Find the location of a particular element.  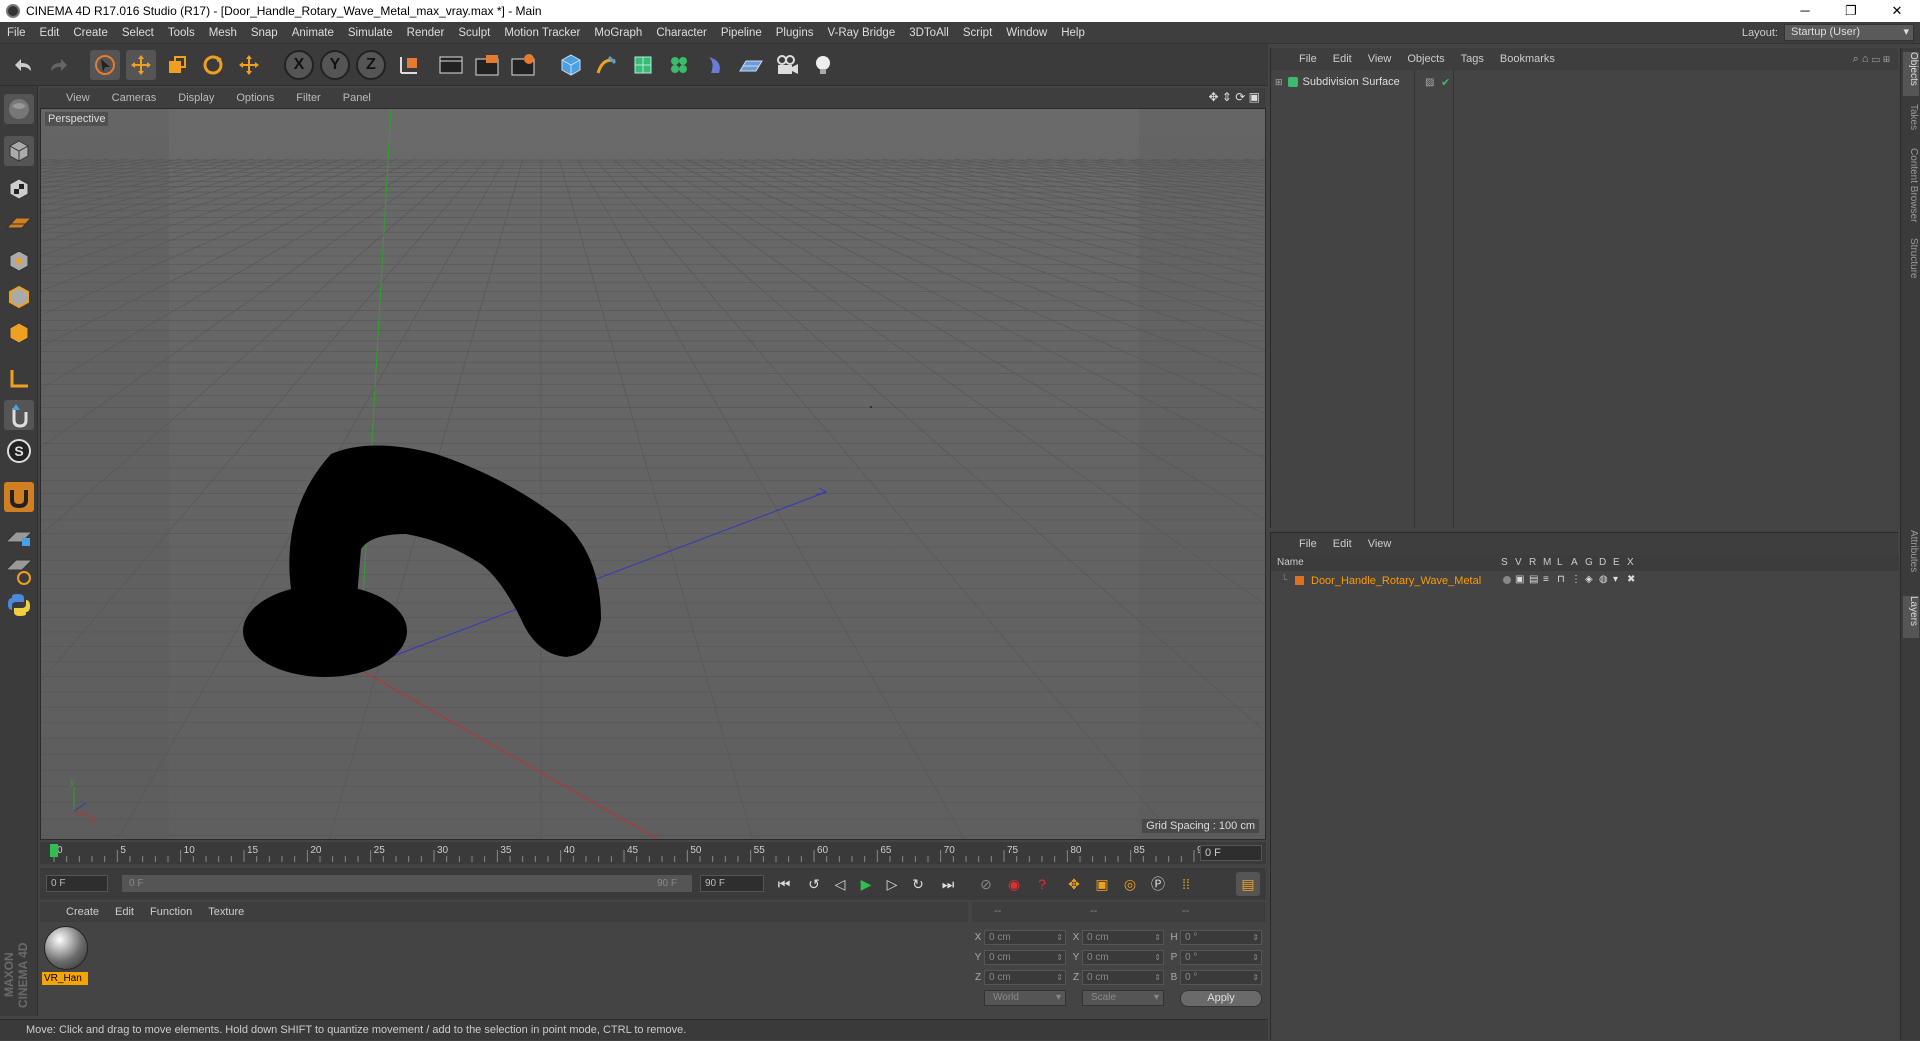

enabled-check-icon: ✔ is located at coordinates (1445, 82).